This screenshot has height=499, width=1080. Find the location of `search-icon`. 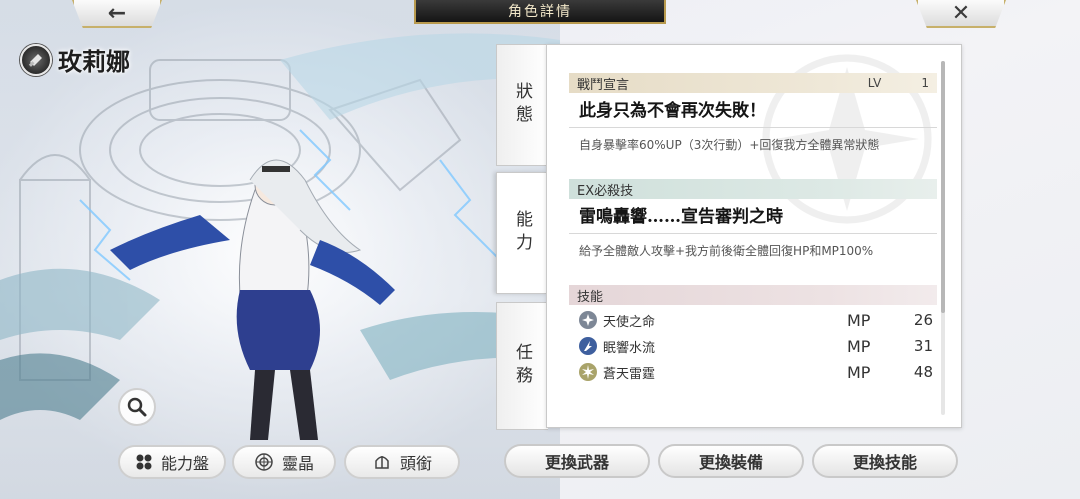

search-icon is located at coordinates (137, 407).